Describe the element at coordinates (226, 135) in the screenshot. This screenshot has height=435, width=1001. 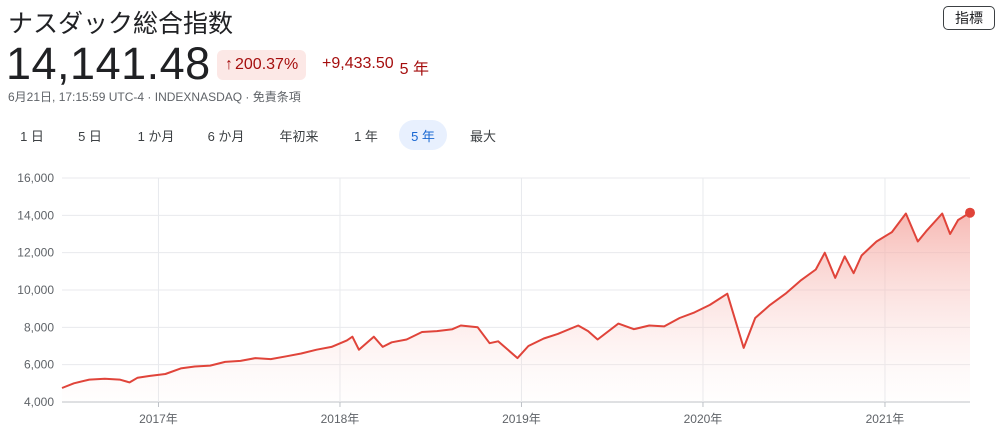
I see `tab-6m: 6 か月` at that location.